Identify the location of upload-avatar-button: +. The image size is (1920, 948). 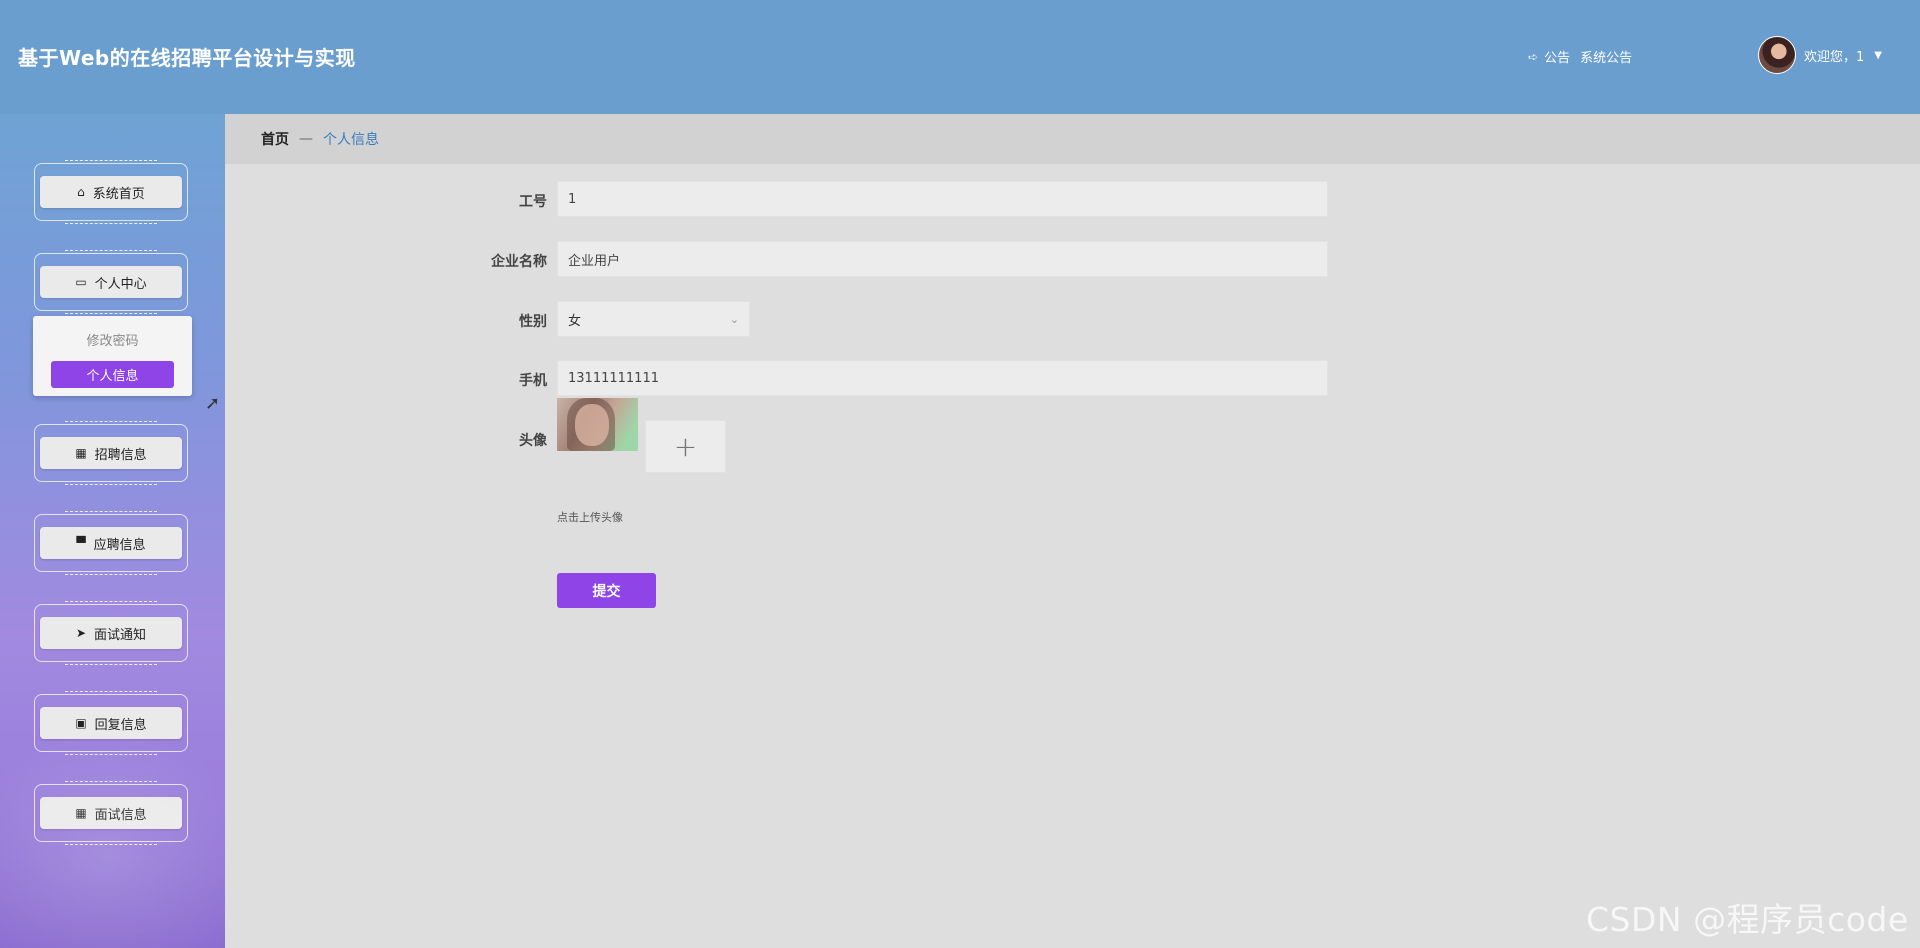
(685, 446).